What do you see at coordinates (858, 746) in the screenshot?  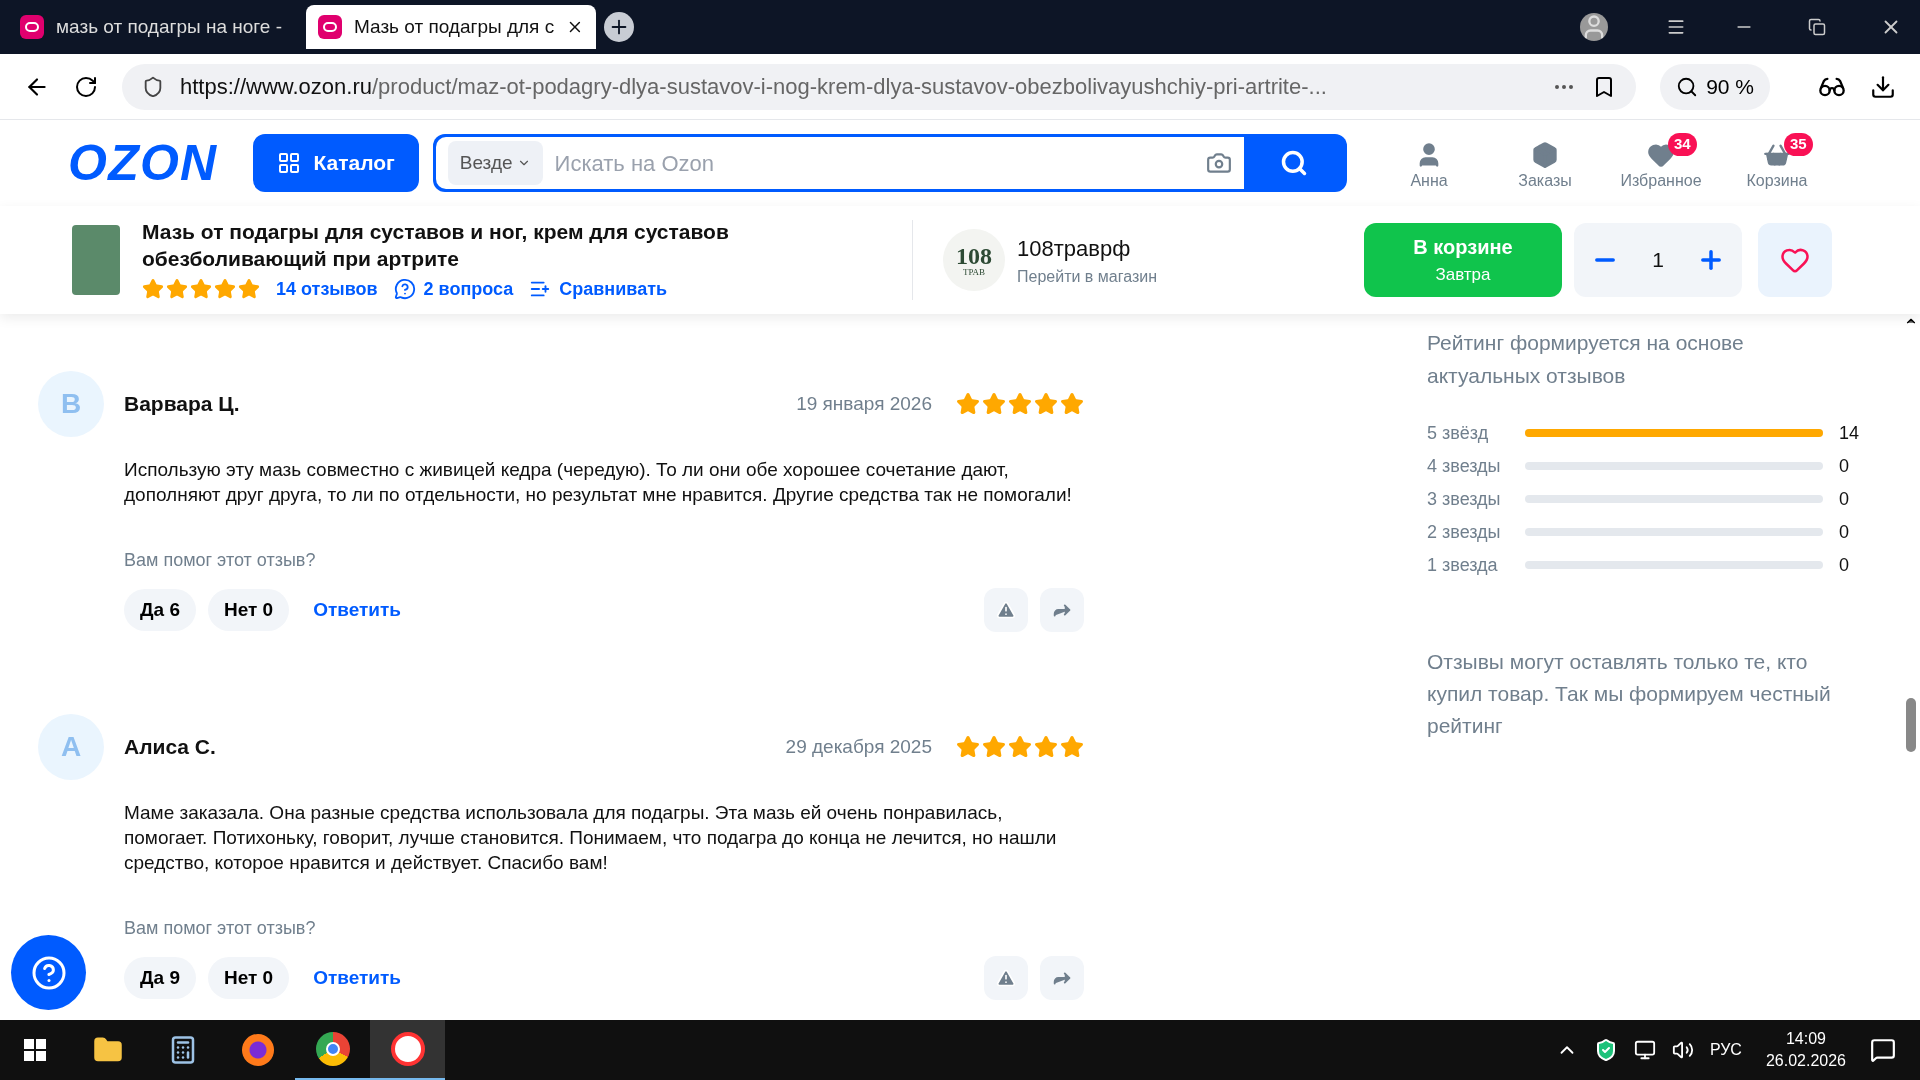 I see `review-date: 29 декабря 2025` at bounding box center [858, 746].